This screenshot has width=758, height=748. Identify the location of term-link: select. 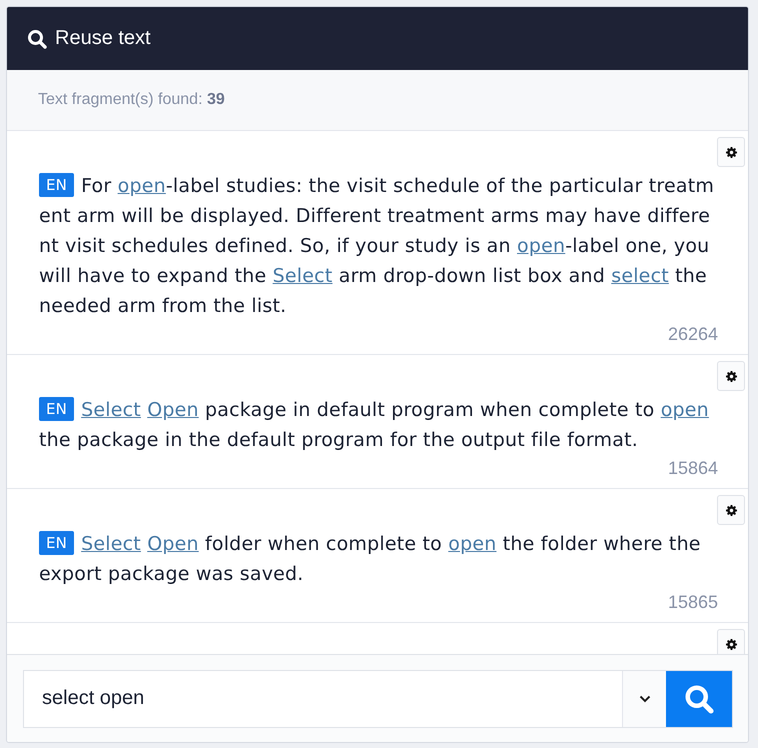
(640, 276).